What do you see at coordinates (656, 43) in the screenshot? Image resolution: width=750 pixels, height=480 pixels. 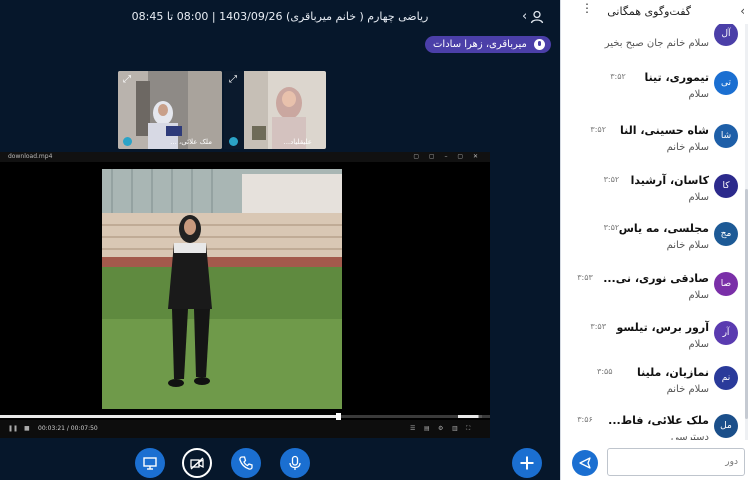 I see `message-text: سلام خانم جان صبح بخیر` at bounding box center [656, 43].